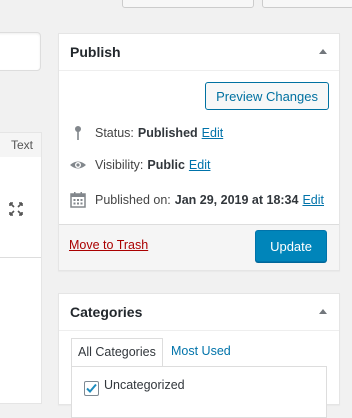  I want to click on status-edit-link: Edit, so click(213, 133).